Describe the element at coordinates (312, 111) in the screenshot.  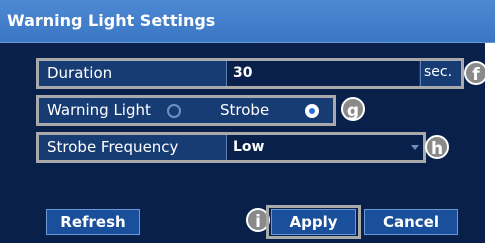
I see `strobe-radio` at that location.